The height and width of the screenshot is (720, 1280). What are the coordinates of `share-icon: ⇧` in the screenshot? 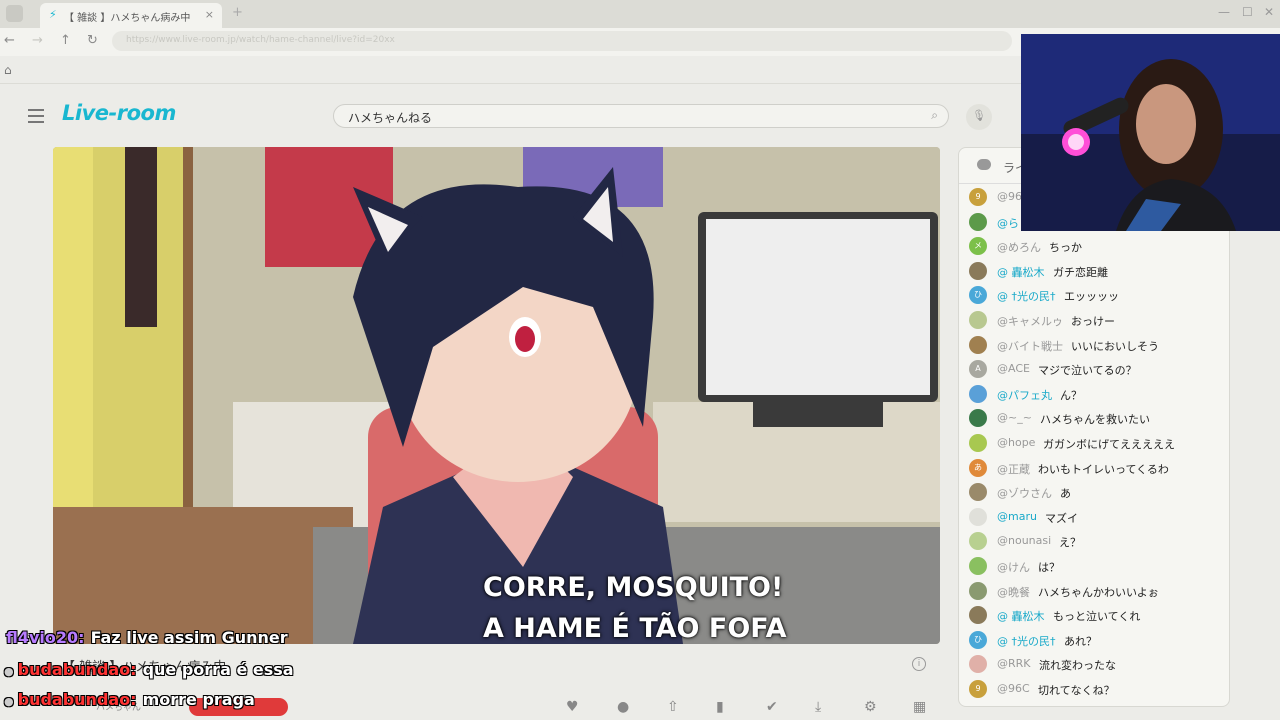 It's located at (673, 707).